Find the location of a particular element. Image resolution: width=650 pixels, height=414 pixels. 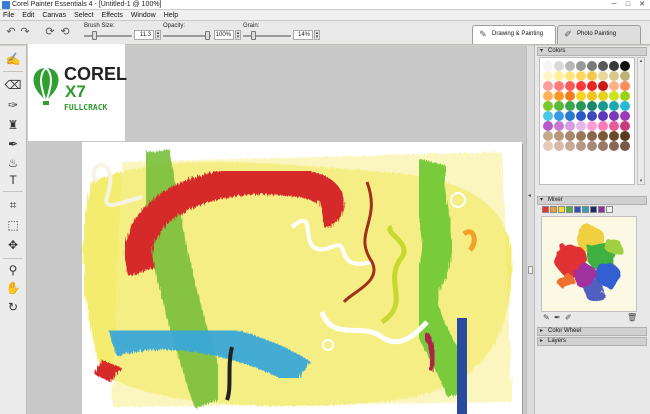

color-swatch-grid is located at coordinates (588, 106).